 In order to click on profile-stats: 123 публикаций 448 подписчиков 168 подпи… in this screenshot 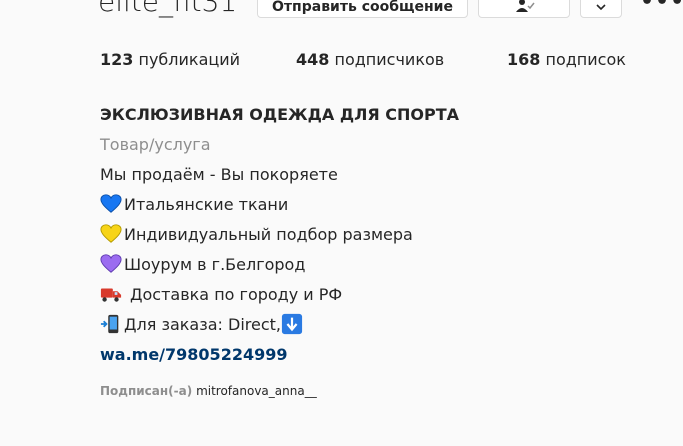, I will do `click(380, 62)`.